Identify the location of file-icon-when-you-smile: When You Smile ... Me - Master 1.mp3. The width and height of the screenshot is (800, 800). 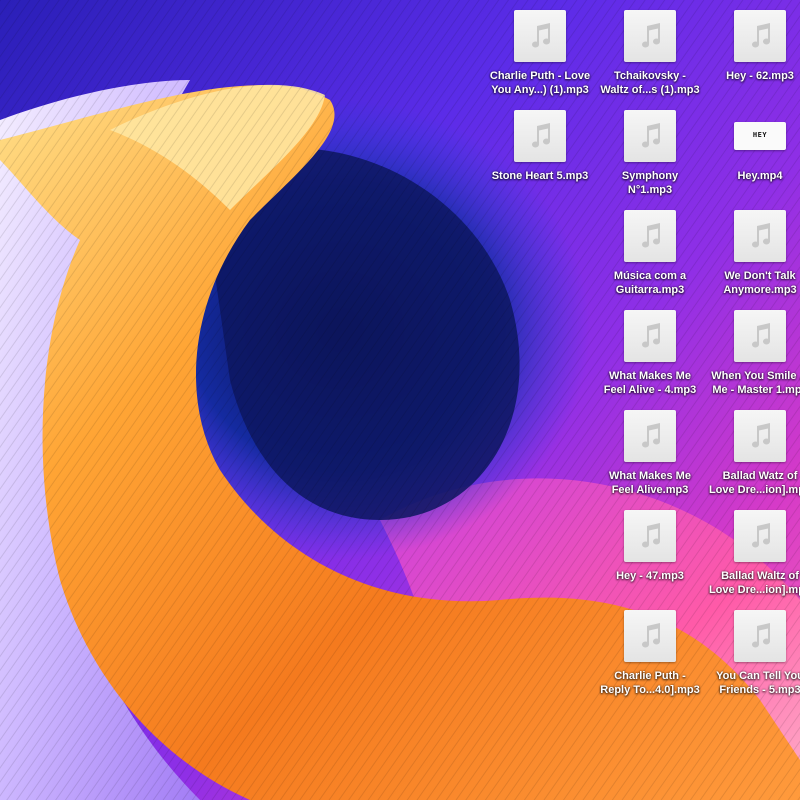
(752, 348).